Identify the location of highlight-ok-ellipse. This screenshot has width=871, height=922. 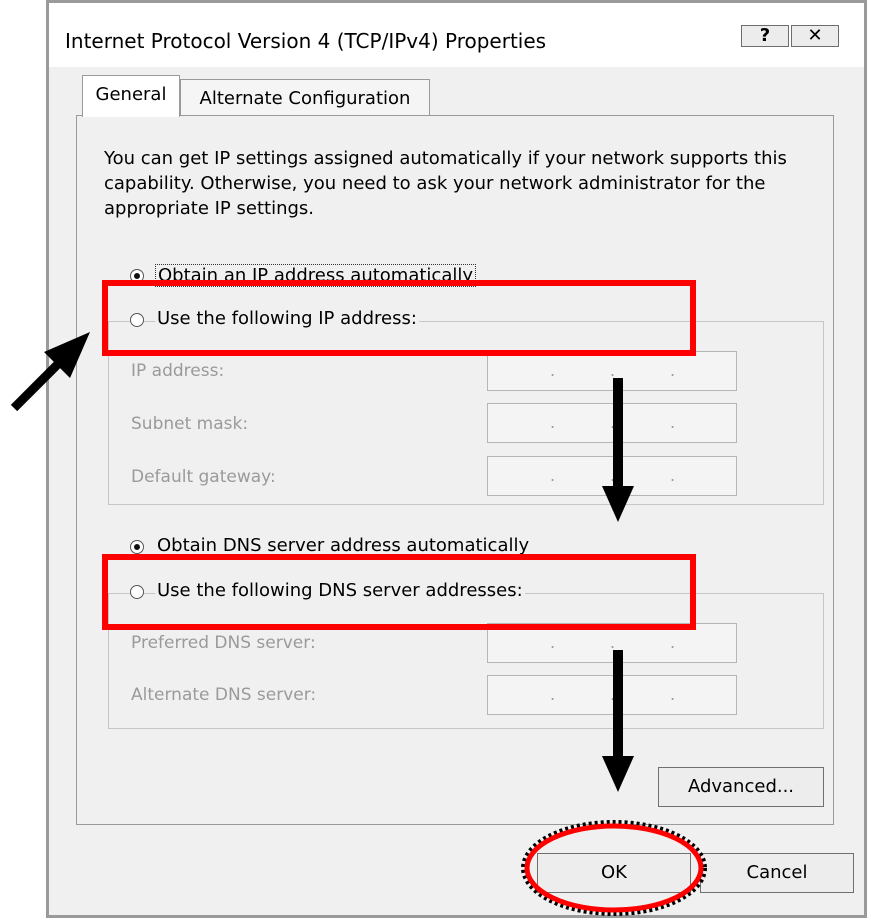
(614, 868).